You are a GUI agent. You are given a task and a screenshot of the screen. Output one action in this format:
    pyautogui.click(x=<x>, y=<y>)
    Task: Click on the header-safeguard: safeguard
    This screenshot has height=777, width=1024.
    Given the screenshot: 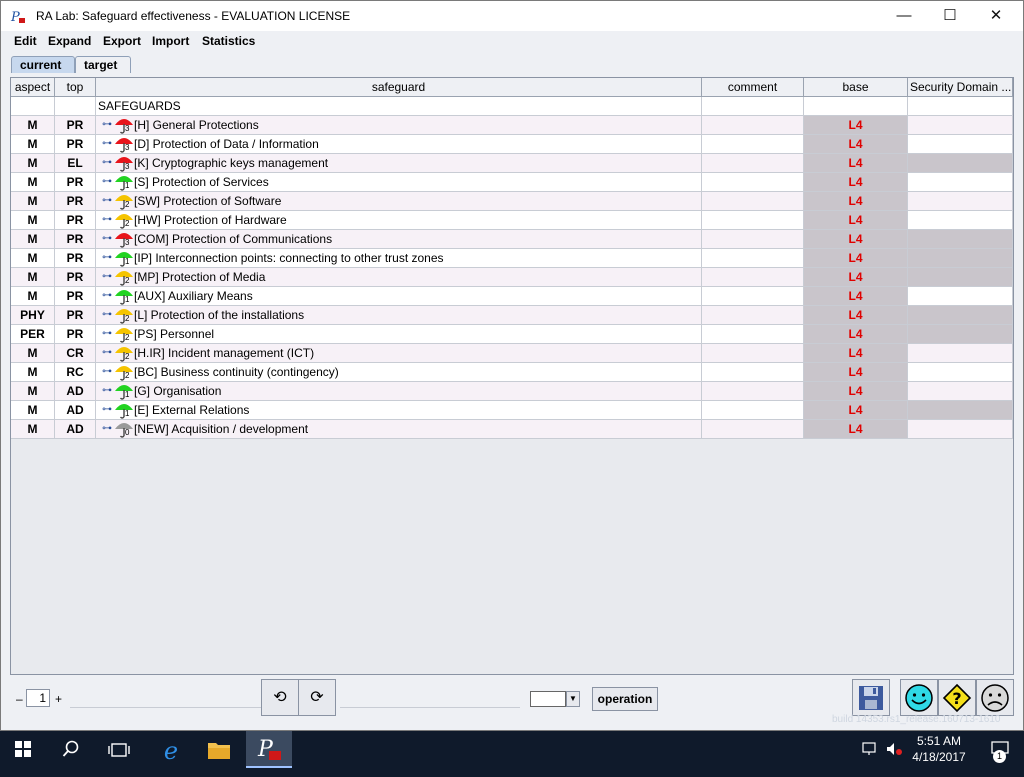 What is the action you would take?
    pyautogui.click(x=399, y=87)
    